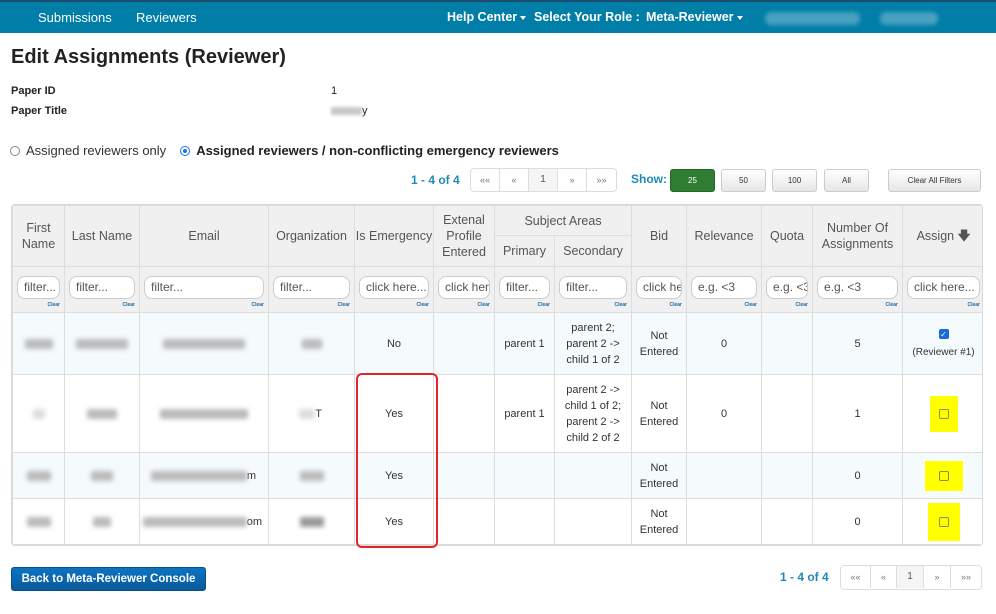 The height and width of the screenshot is (614, 996). I want to click on filter-num-assignments-input: e.g. <3, so click(858, 287).